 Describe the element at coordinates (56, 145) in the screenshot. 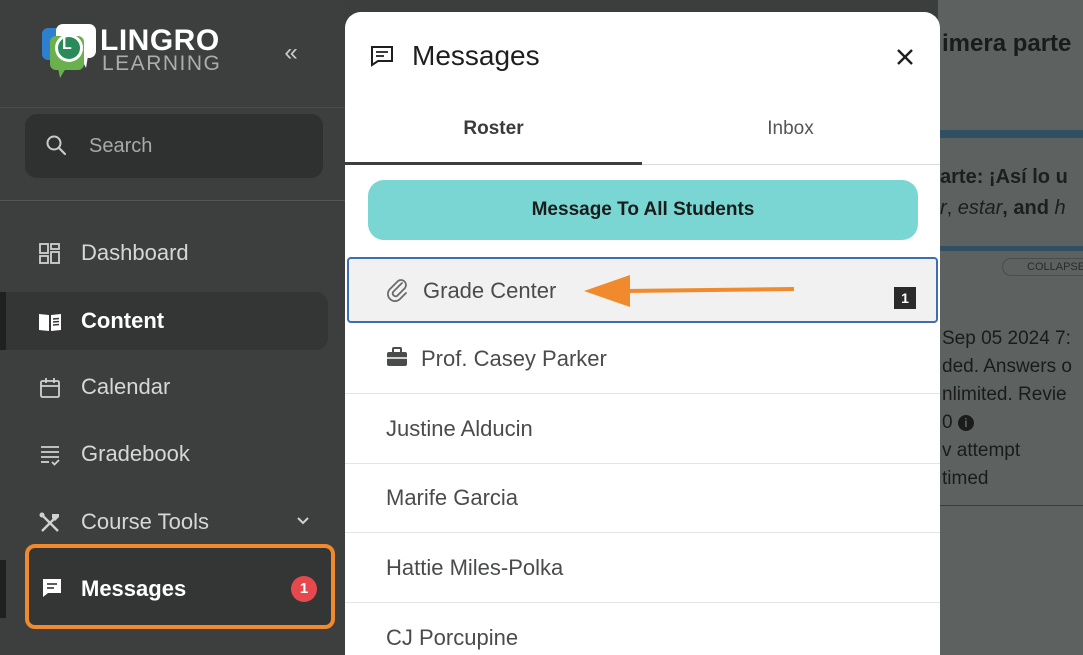

I see `search-icon` at that location.